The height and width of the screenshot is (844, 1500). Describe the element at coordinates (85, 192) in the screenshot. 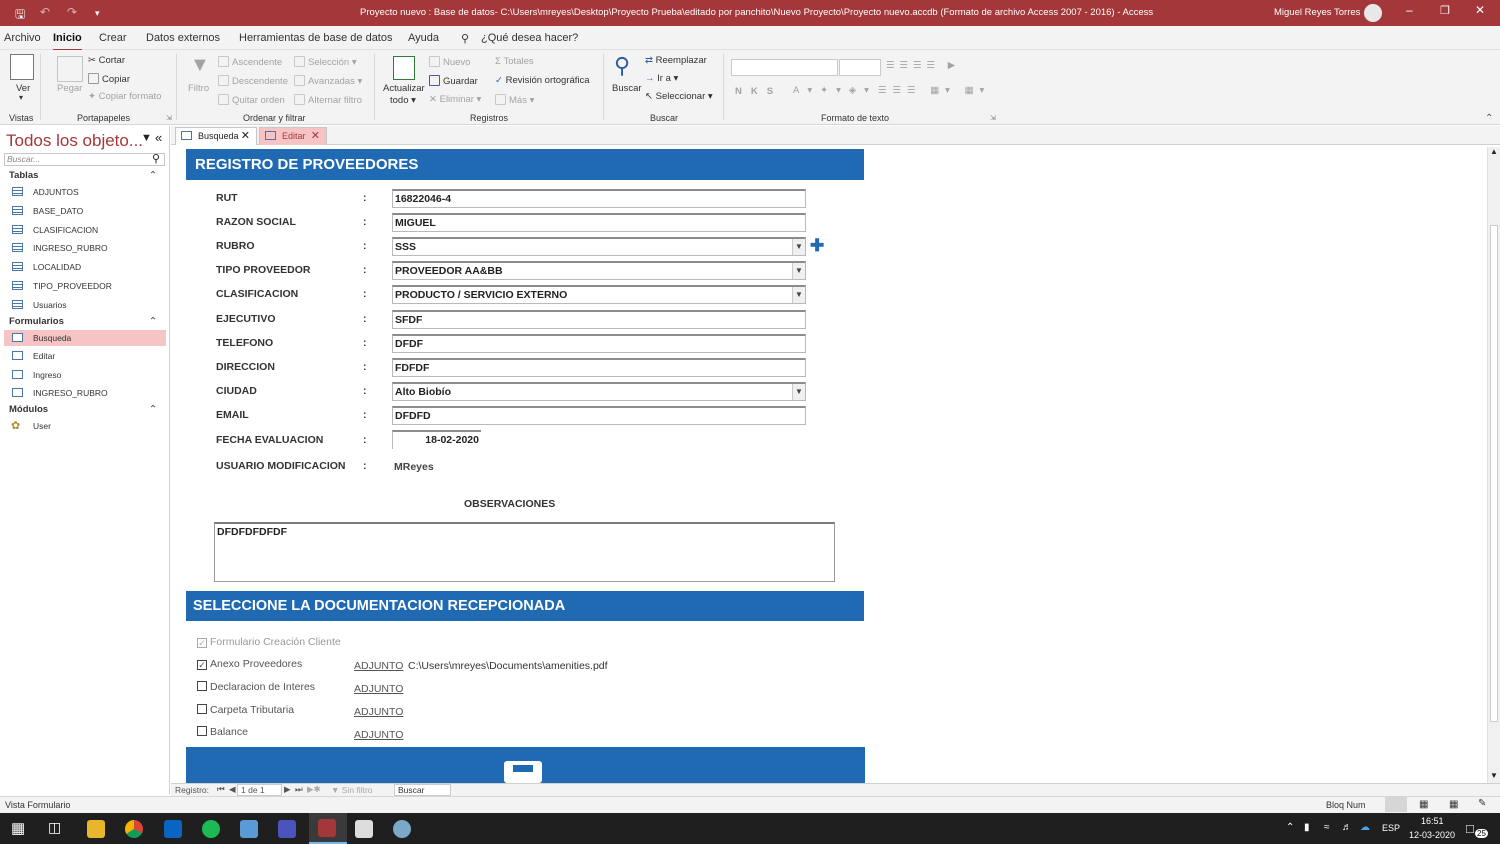

I see `nav-table-item: ADJUNTOS` at that location.